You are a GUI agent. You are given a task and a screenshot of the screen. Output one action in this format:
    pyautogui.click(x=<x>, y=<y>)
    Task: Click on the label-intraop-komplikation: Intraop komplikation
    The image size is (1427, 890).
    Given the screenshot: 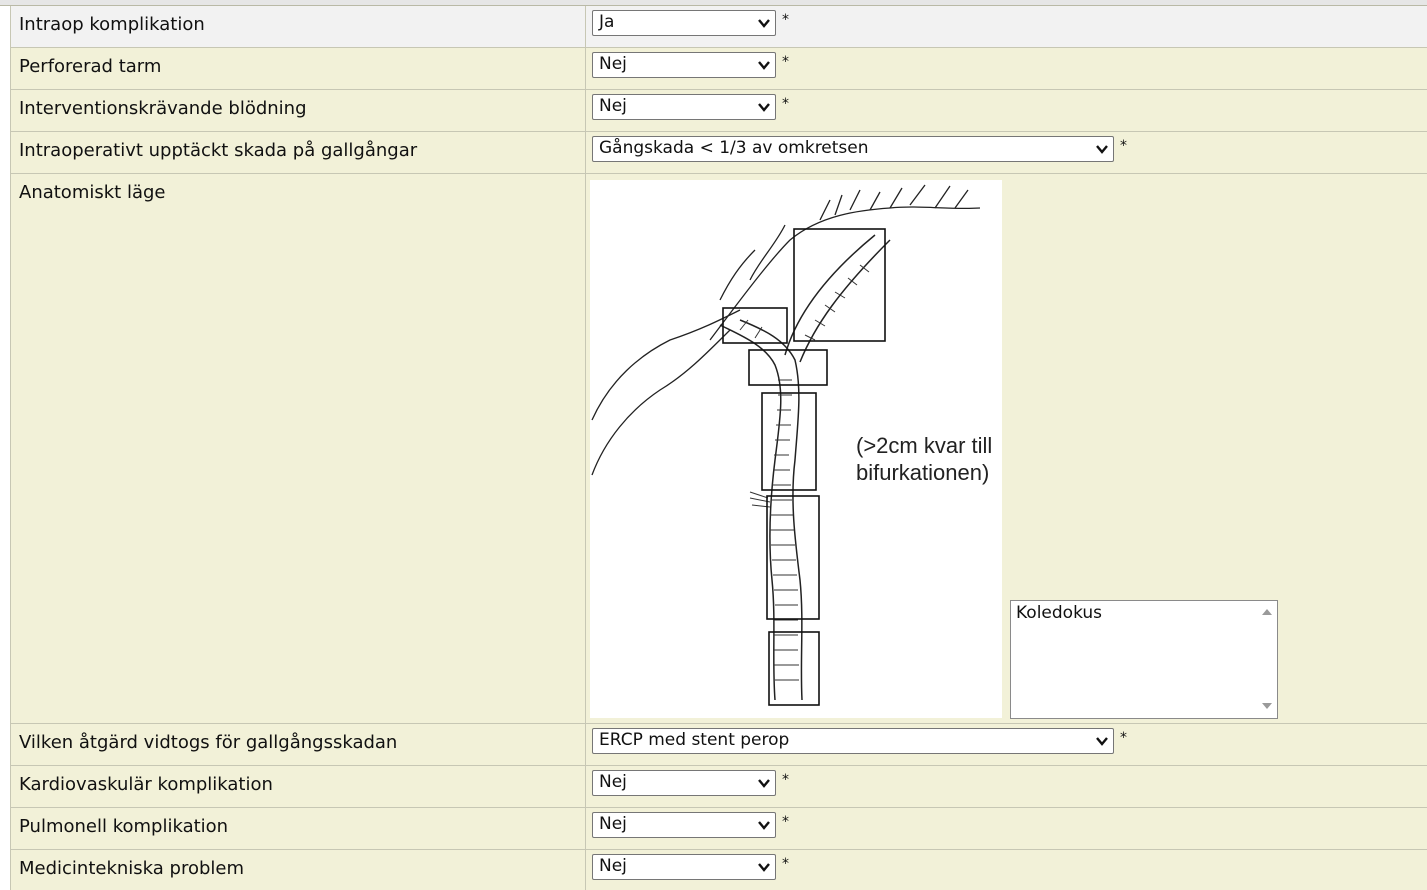 What is the action you would take?
    pyautogui.click(x=298, y=26)
    